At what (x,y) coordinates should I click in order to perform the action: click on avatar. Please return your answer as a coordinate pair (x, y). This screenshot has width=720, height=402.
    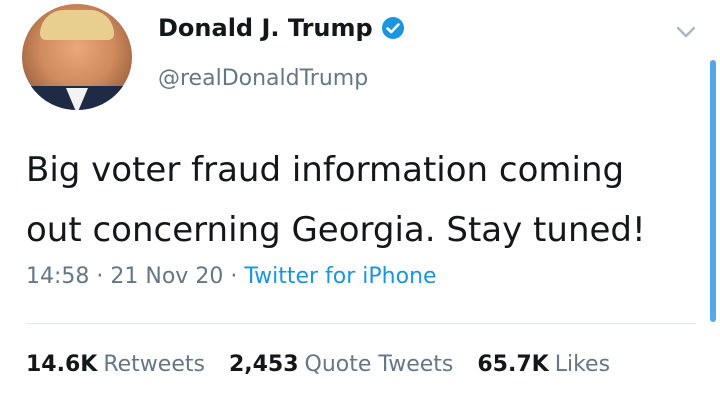
    Looking at the image, I should click on (77, 57).